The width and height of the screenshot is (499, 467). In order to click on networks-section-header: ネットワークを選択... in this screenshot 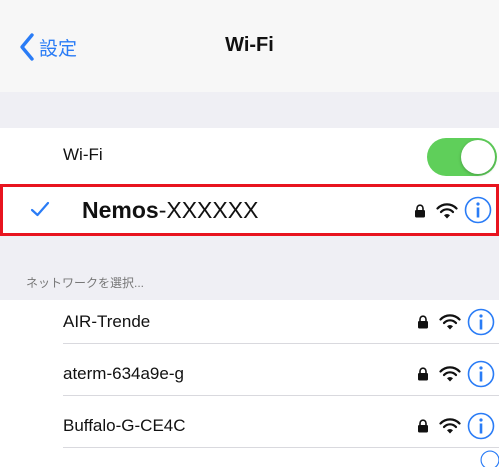, I will do `click(249, 268)`.